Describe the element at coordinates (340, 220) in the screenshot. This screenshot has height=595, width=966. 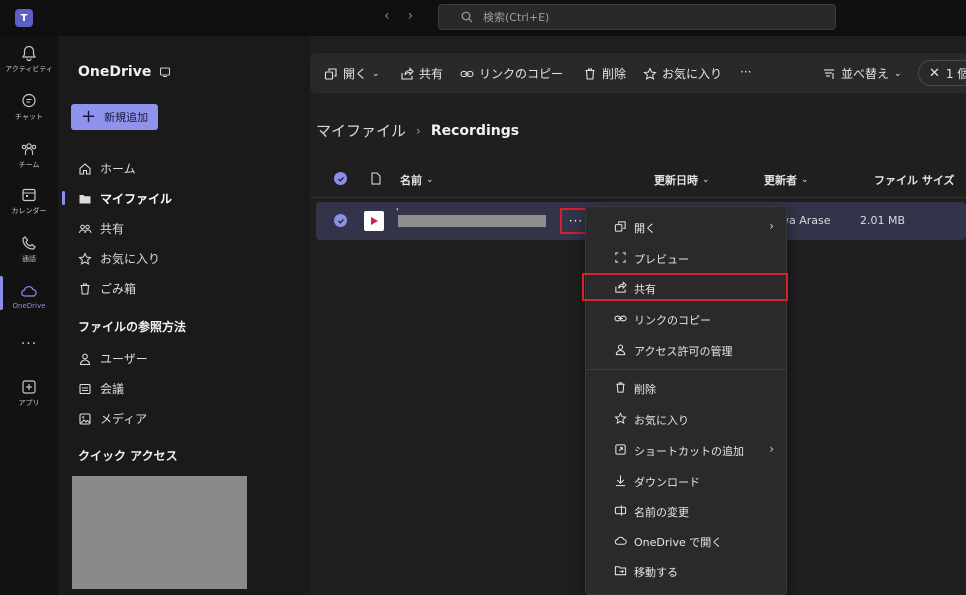
I see `row-checkbox` at that location.